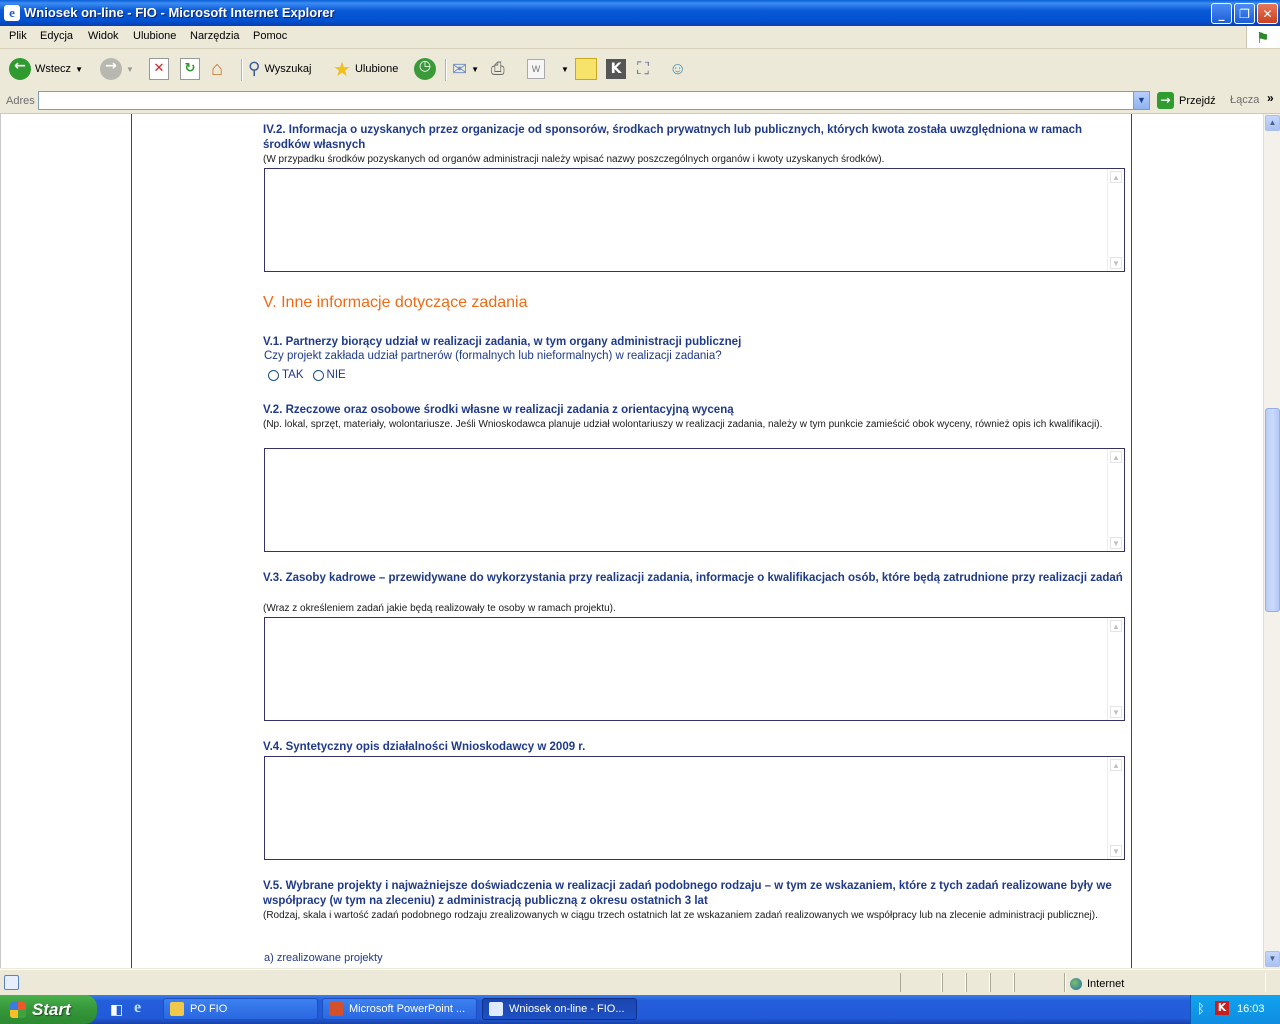 This screenshot has width=1280, height=1024. Describe the element at coordinates (1197, 100) in the screenshot. I see `go-label: Przejdź` at that location.